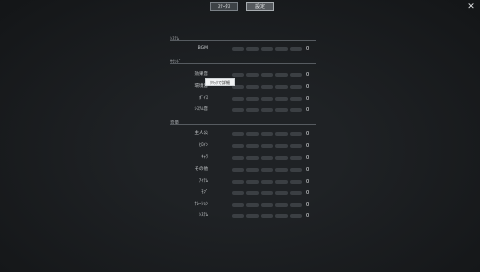 This screenshot has width=480, height=272. I want to click on row-label: 効果音, so click(201, 74).